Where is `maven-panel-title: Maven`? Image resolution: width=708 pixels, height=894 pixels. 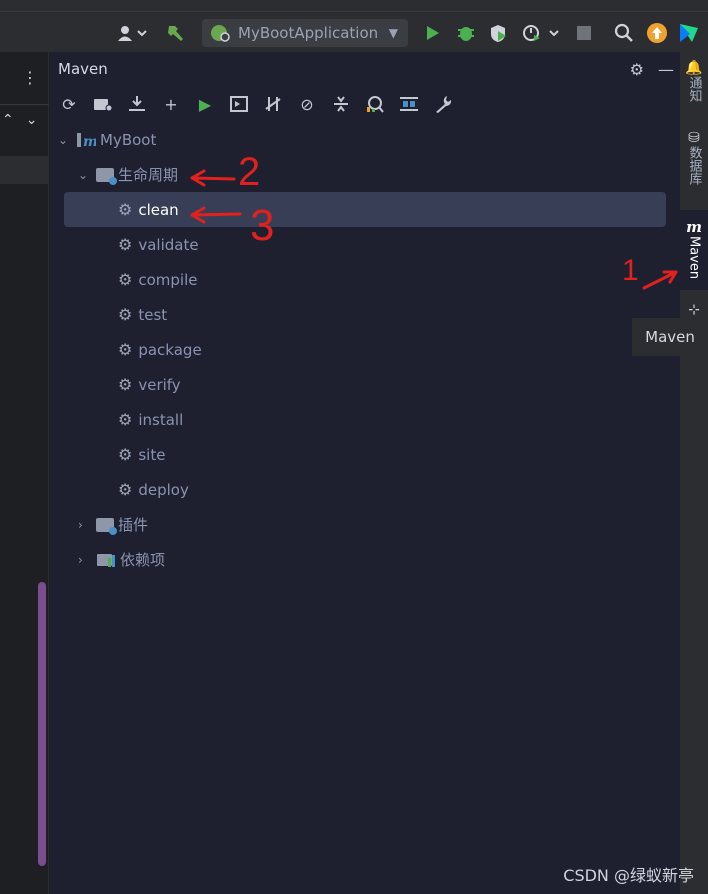 maven-panel-title: Maven is located at coordinates (83, 69).